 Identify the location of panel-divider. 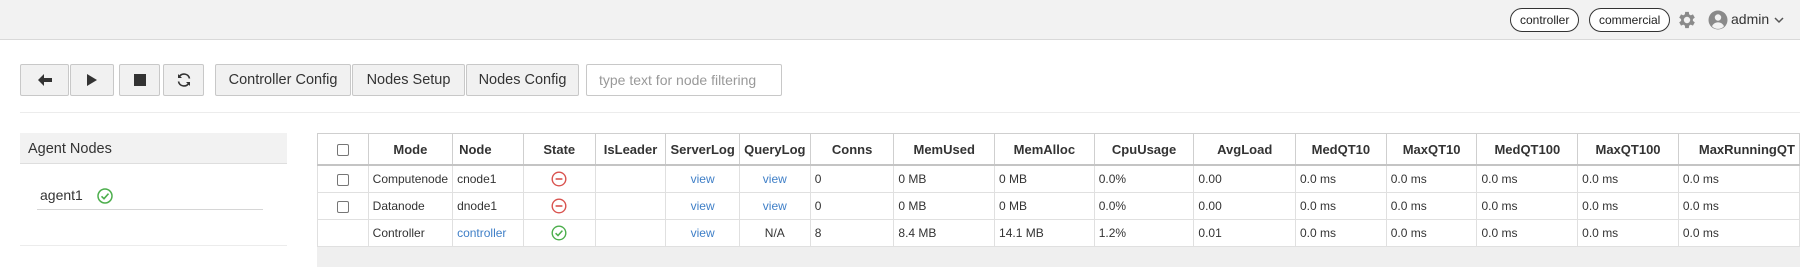
(153, 245).